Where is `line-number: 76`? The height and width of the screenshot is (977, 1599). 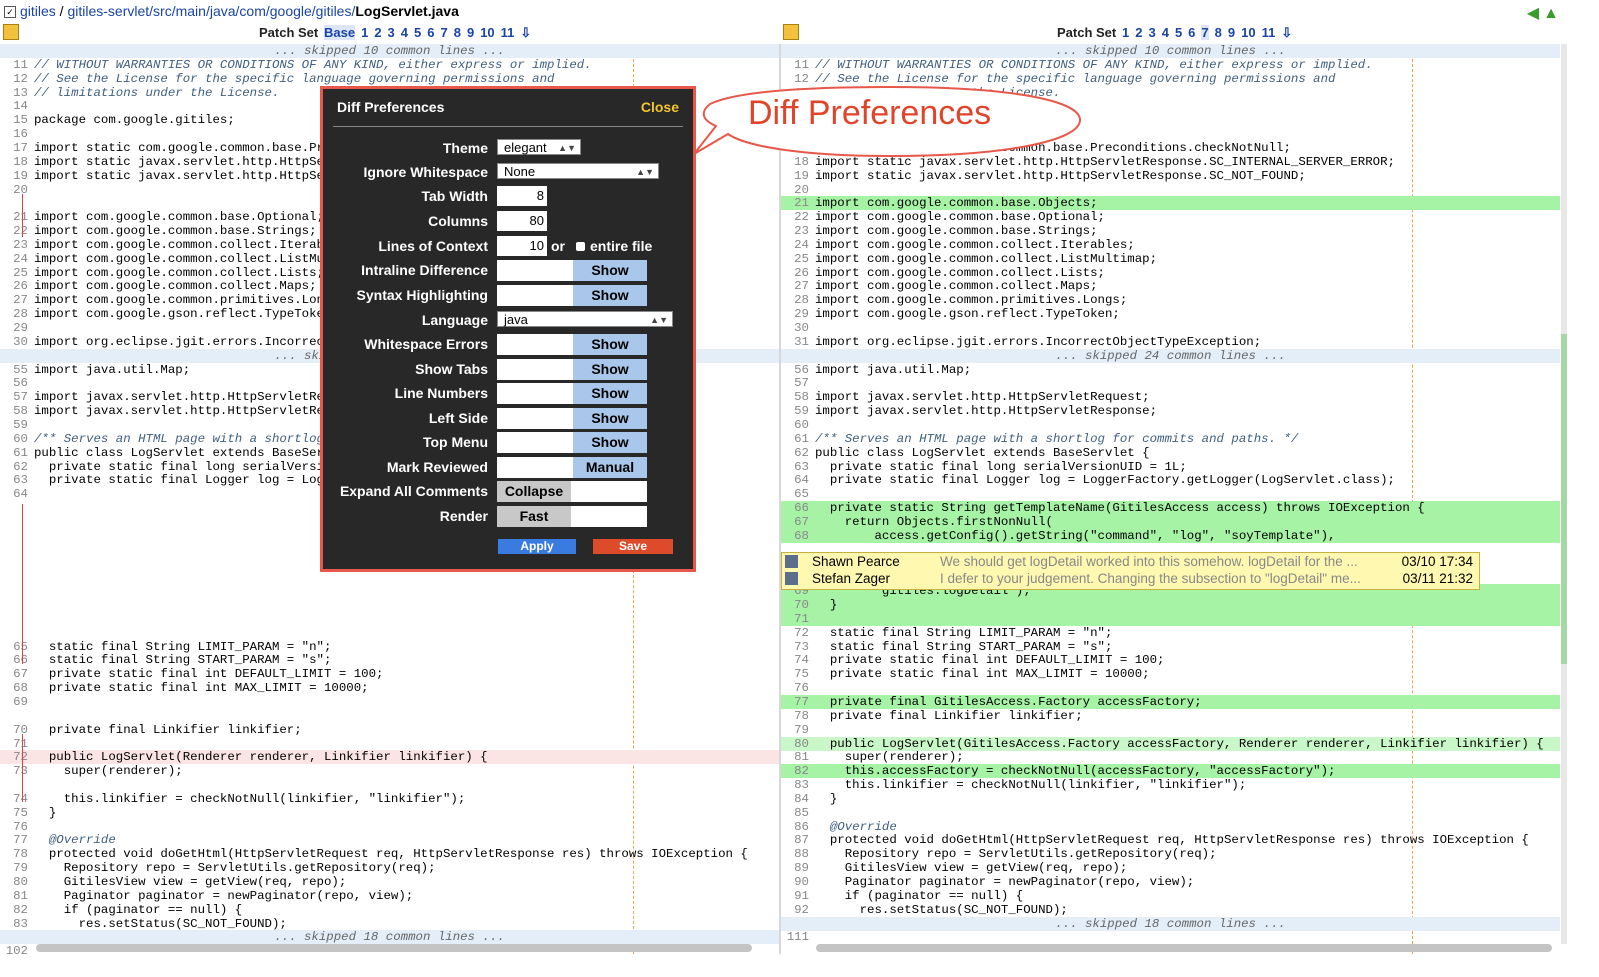
line-number: 76 is located at coordinates (14, 827).